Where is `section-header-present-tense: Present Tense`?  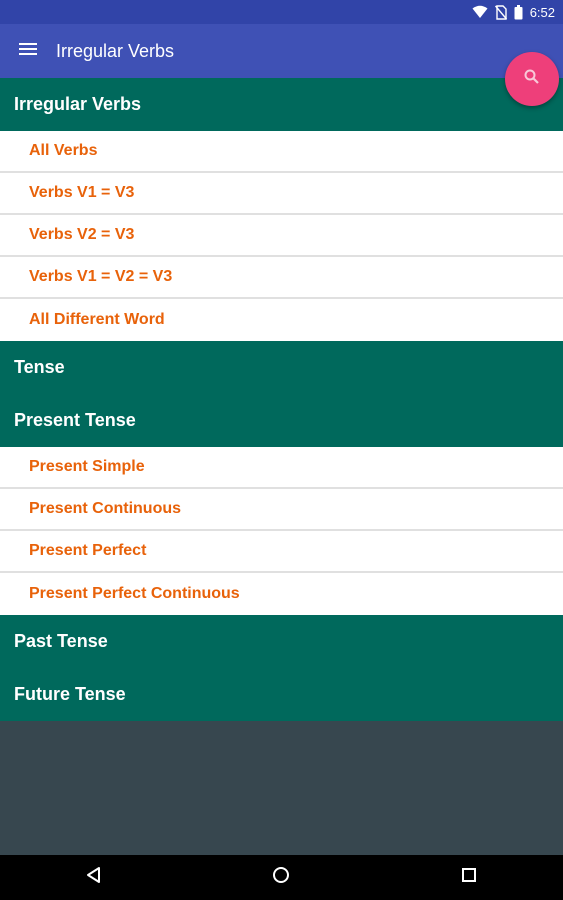 section-header-present-tense: Present Tense is located at coordinates (281, 420).